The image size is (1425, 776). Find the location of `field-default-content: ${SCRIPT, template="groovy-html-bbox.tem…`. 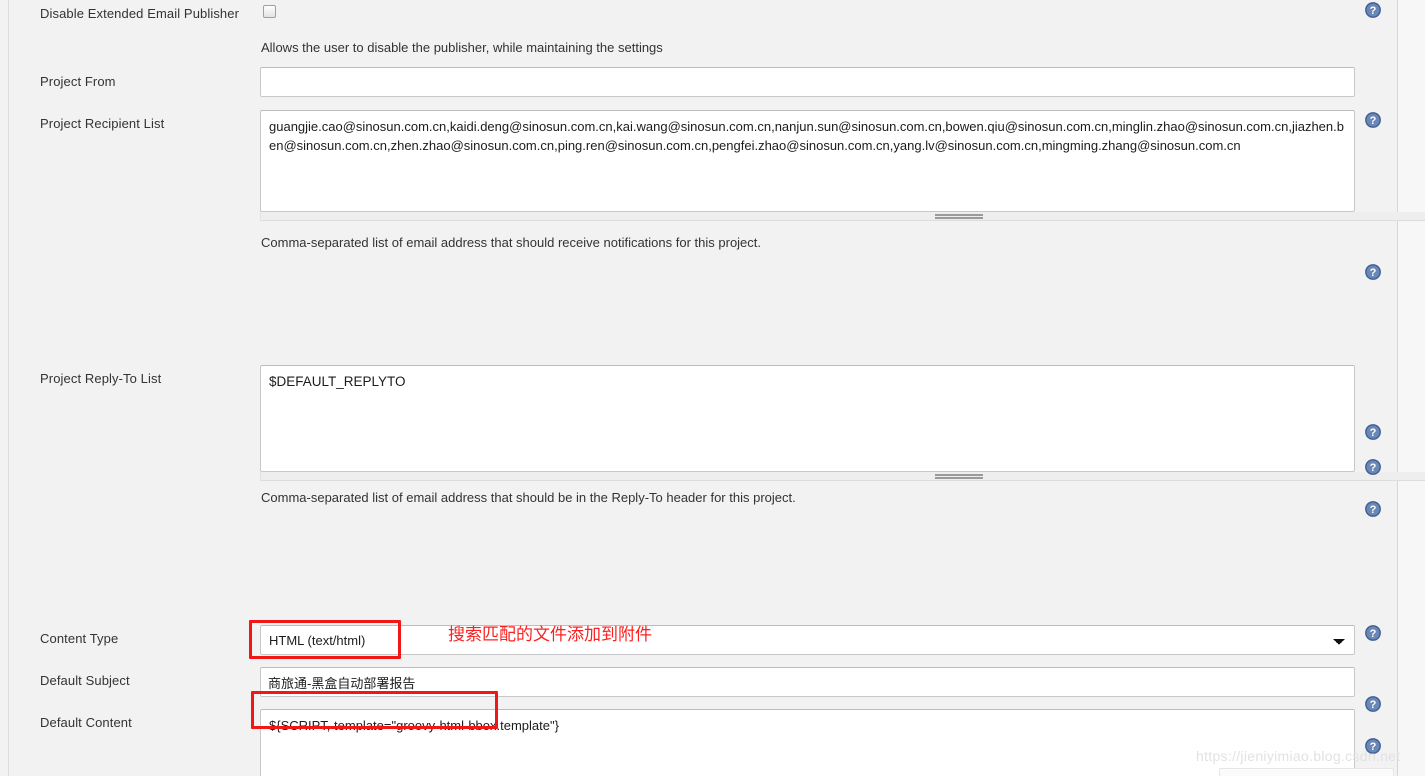

field-default-content: ${SCRIPT, template="groovy-html-bbox.tem… is located at coordinates (842, 742).